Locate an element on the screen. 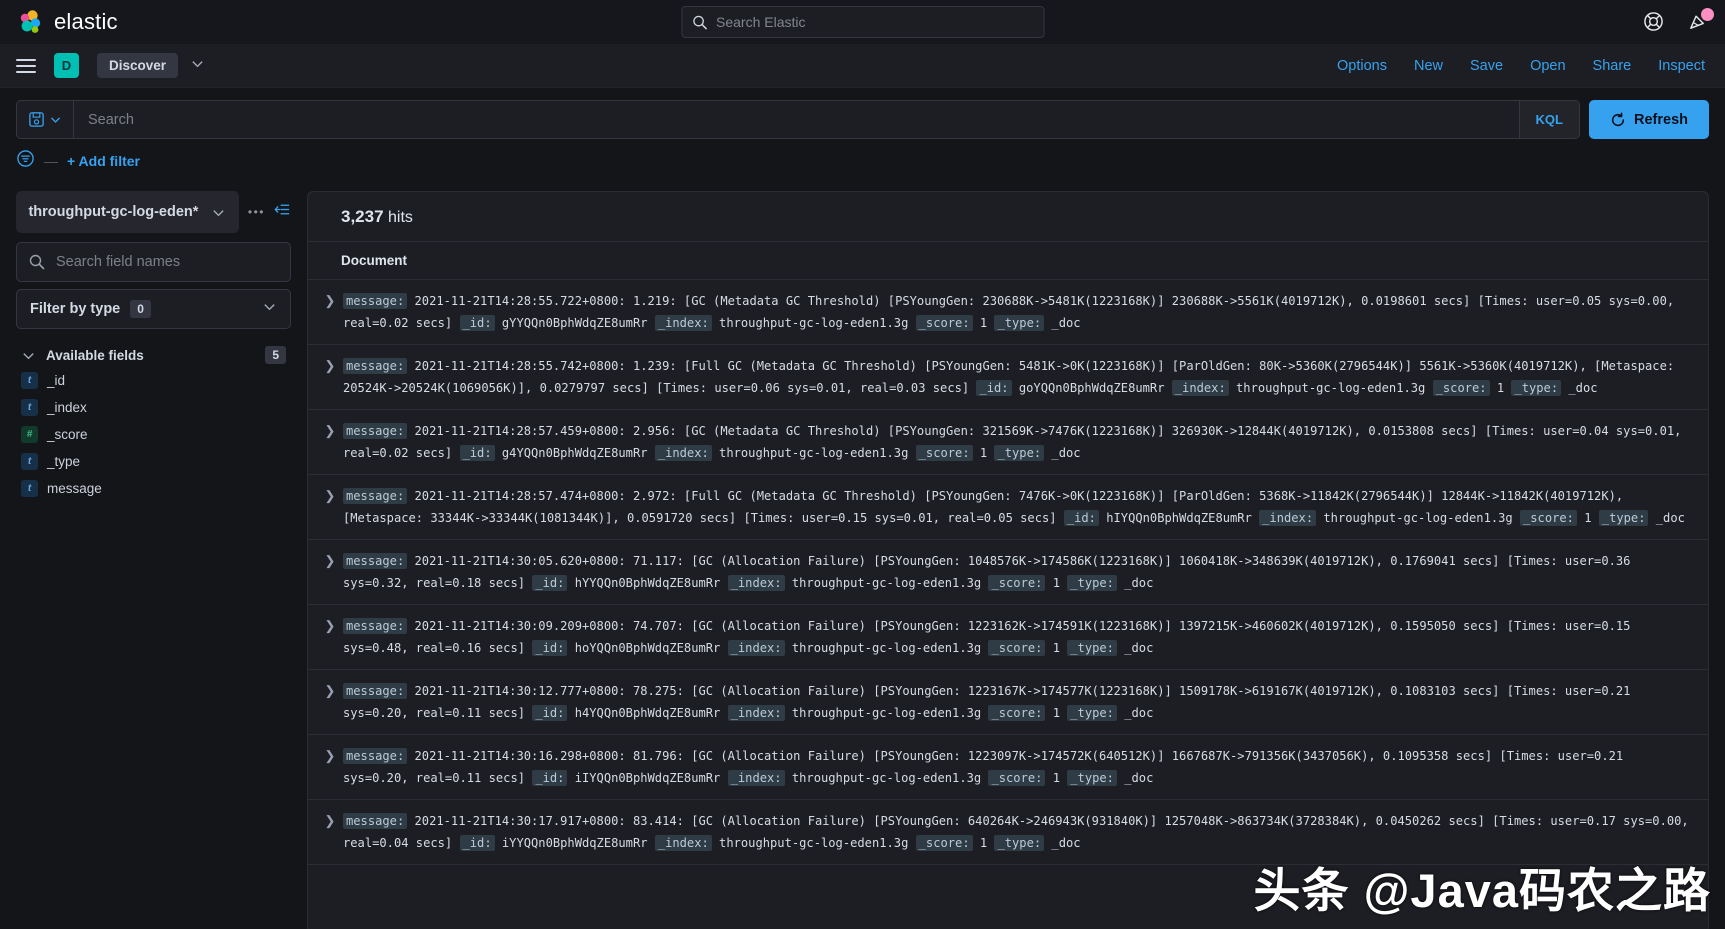 The width and height of the screenshot is (1725, 929). filter-by-type-button: Filter by type 0 is located at coordinates (153, 309).